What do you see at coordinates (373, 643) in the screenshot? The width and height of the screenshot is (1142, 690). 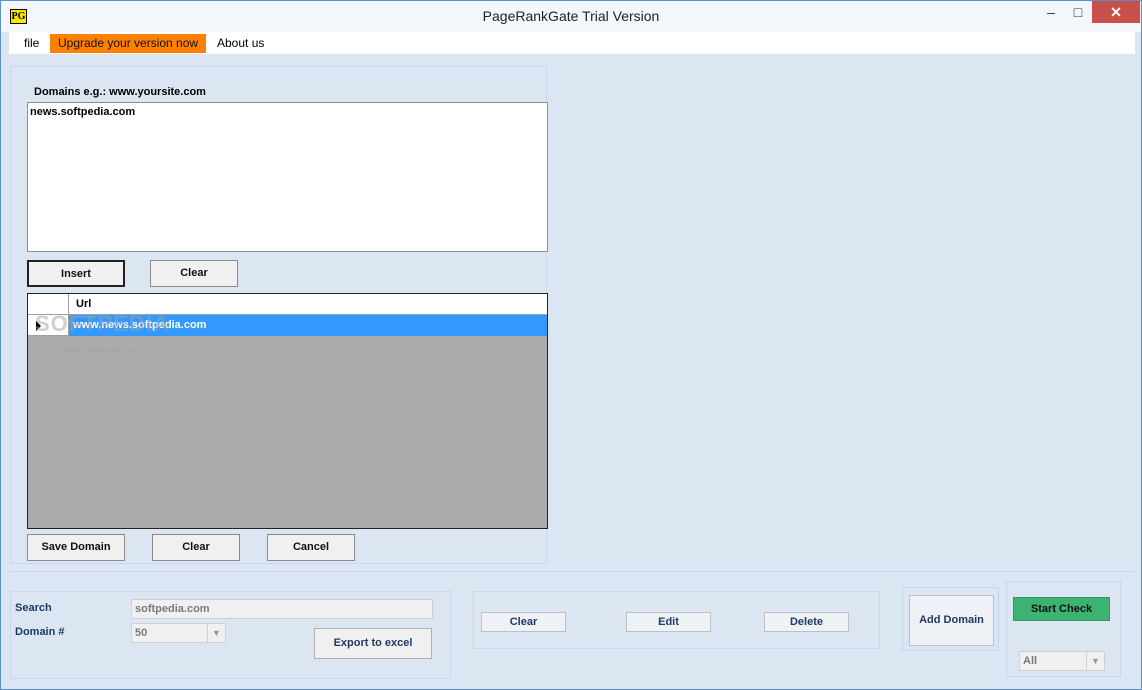 I see `export-to-excel-button: Export to excel` at bounding box center [373, 643].